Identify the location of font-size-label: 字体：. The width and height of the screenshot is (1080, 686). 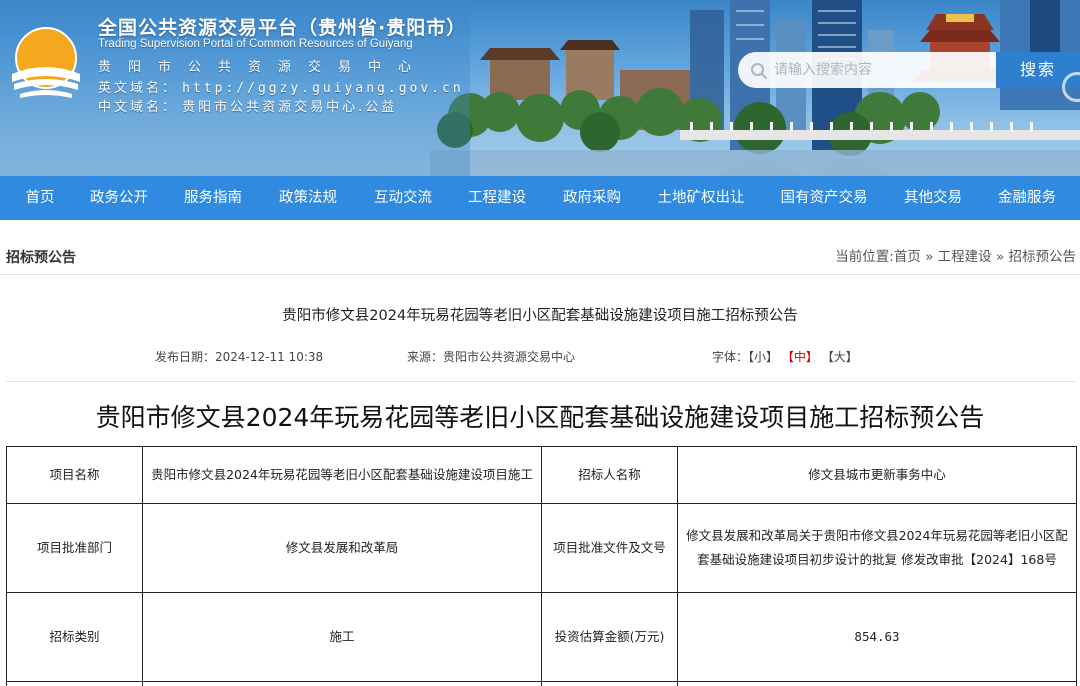
(730, 357).